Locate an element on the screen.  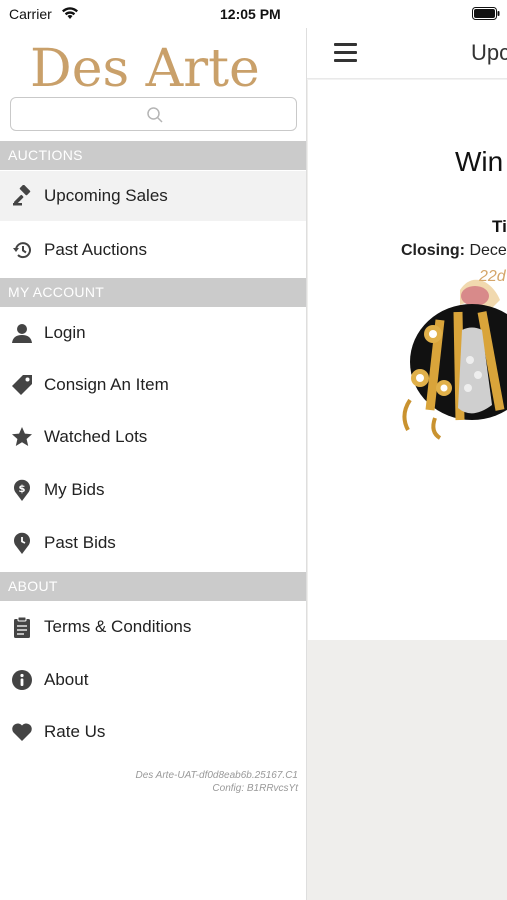
search-input is located at coordinates (153, 114).